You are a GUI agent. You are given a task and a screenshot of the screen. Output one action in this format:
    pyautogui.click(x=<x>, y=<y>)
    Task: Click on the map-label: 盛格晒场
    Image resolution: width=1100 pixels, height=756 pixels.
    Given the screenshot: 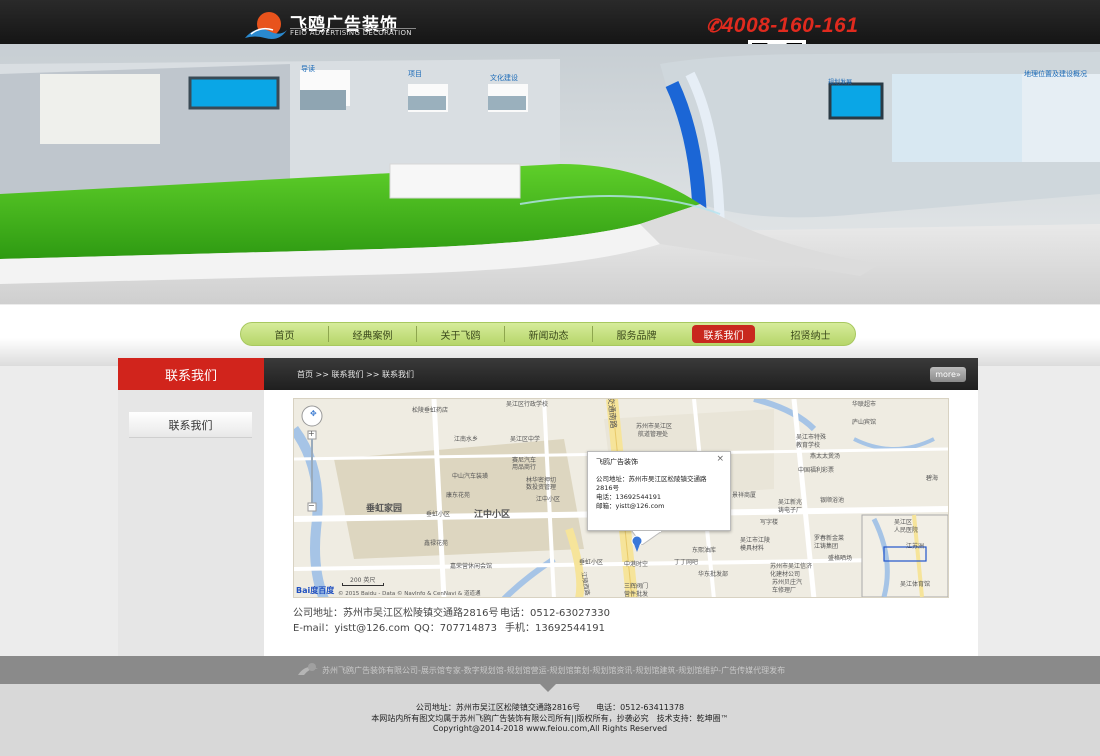 What is the action you would take?
    pyautogui.click(x=840, y=558)
    